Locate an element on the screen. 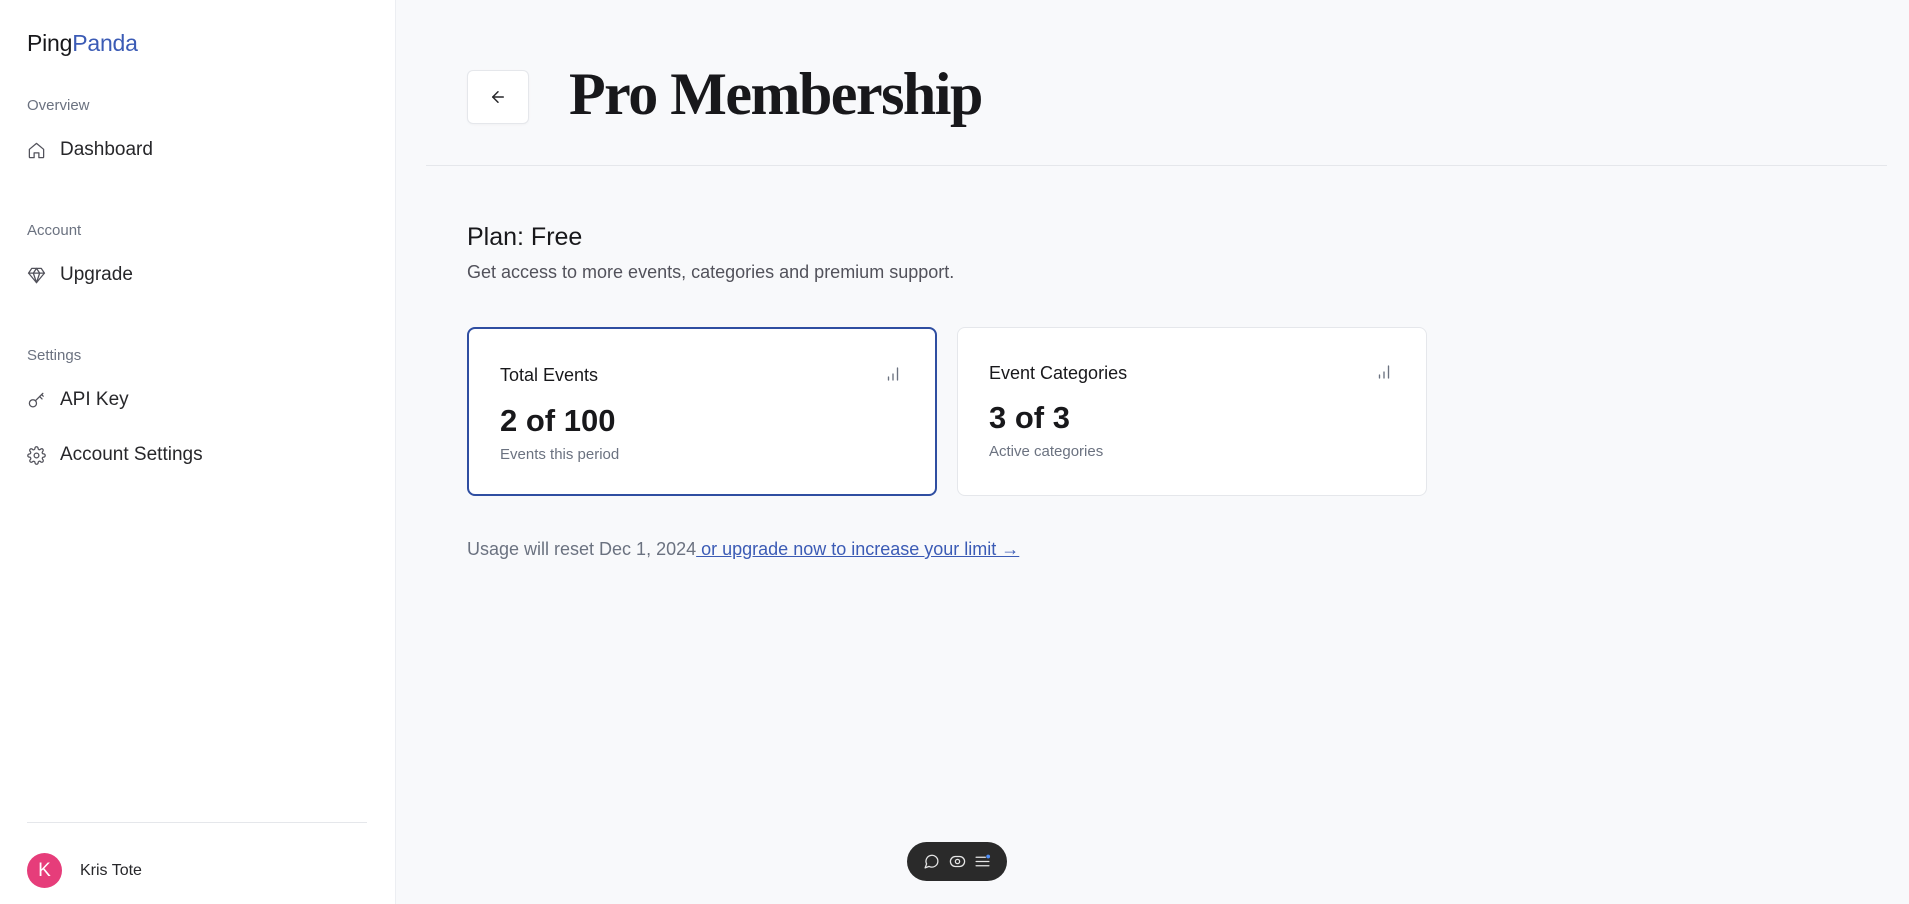  sidebar-item-label: Account Settings is located at coordinates (131, 454).